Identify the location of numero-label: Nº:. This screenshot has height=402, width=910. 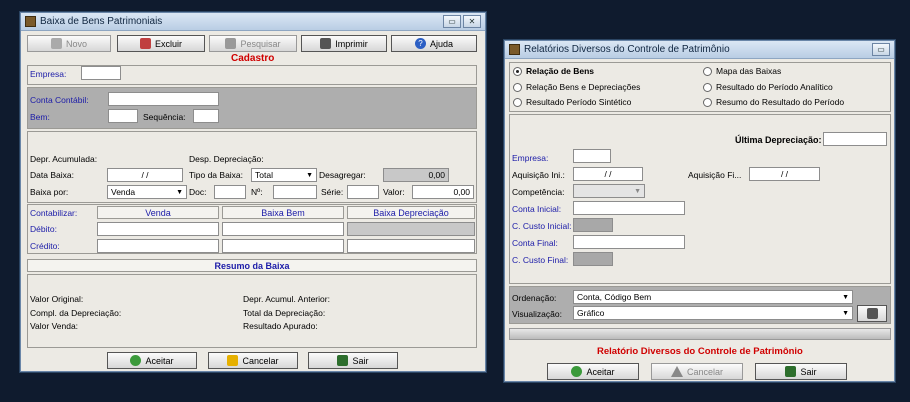
(257, 192).